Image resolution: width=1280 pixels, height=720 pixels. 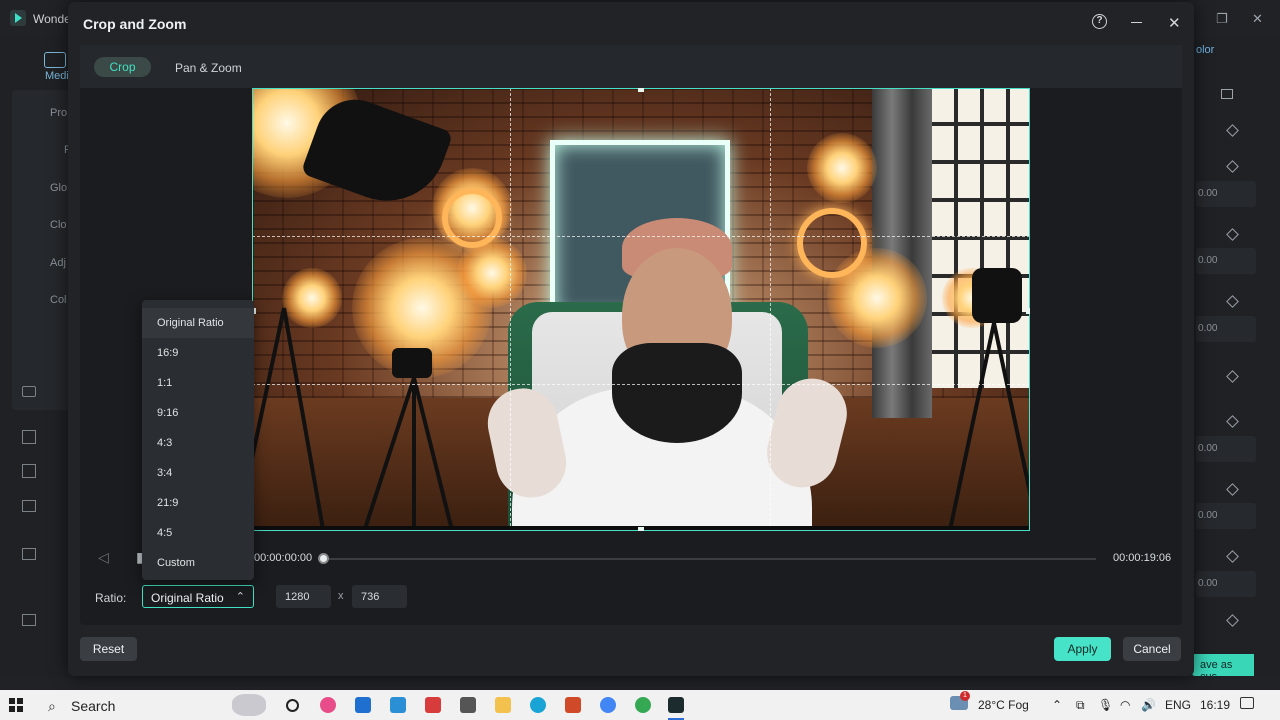 I want to click on folder-icon, so click(x=29, y=391).